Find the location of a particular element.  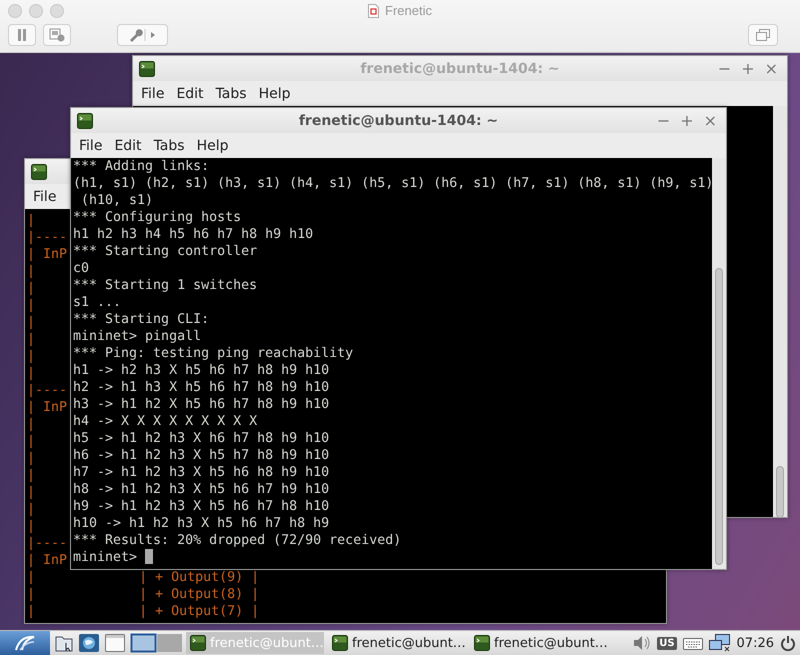

terminal-line: *** Adding links: is located at coordinates (141, 166).